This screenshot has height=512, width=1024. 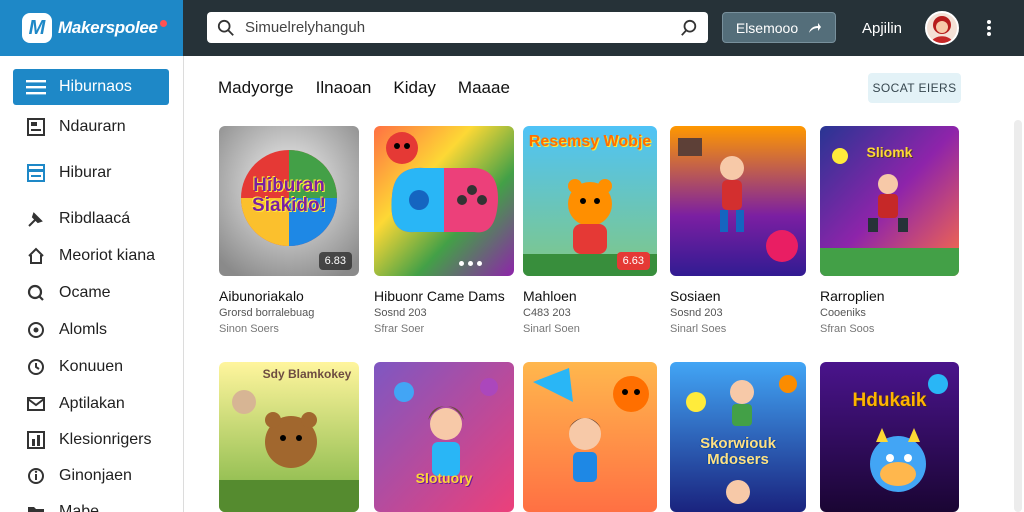 I want to click on sidebar-item-label: Ndaurarn, so click(x=92, y=126).